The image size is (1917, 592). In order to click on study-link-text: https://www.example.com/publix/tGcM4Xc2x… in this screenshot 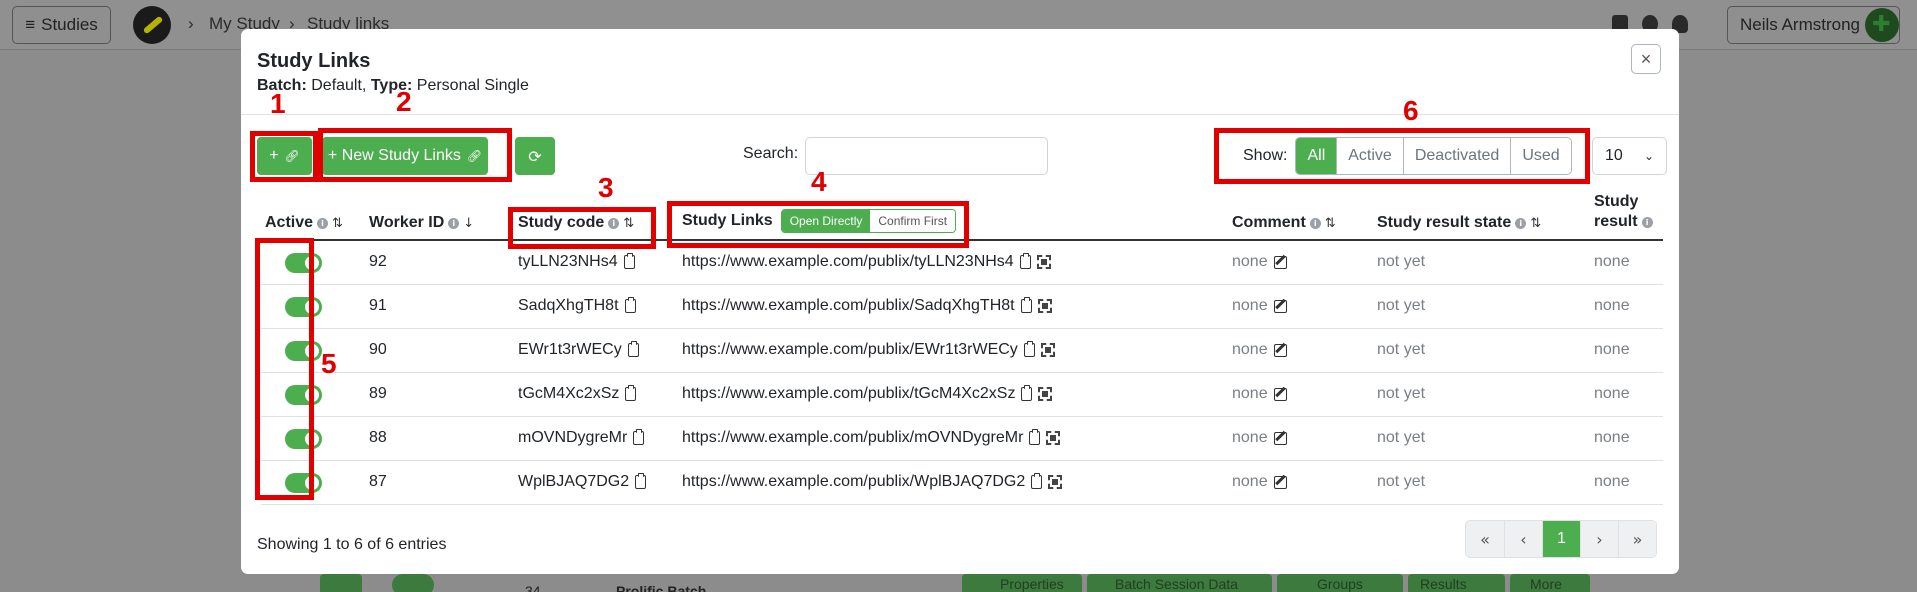, I will do `click(848, 394)`.